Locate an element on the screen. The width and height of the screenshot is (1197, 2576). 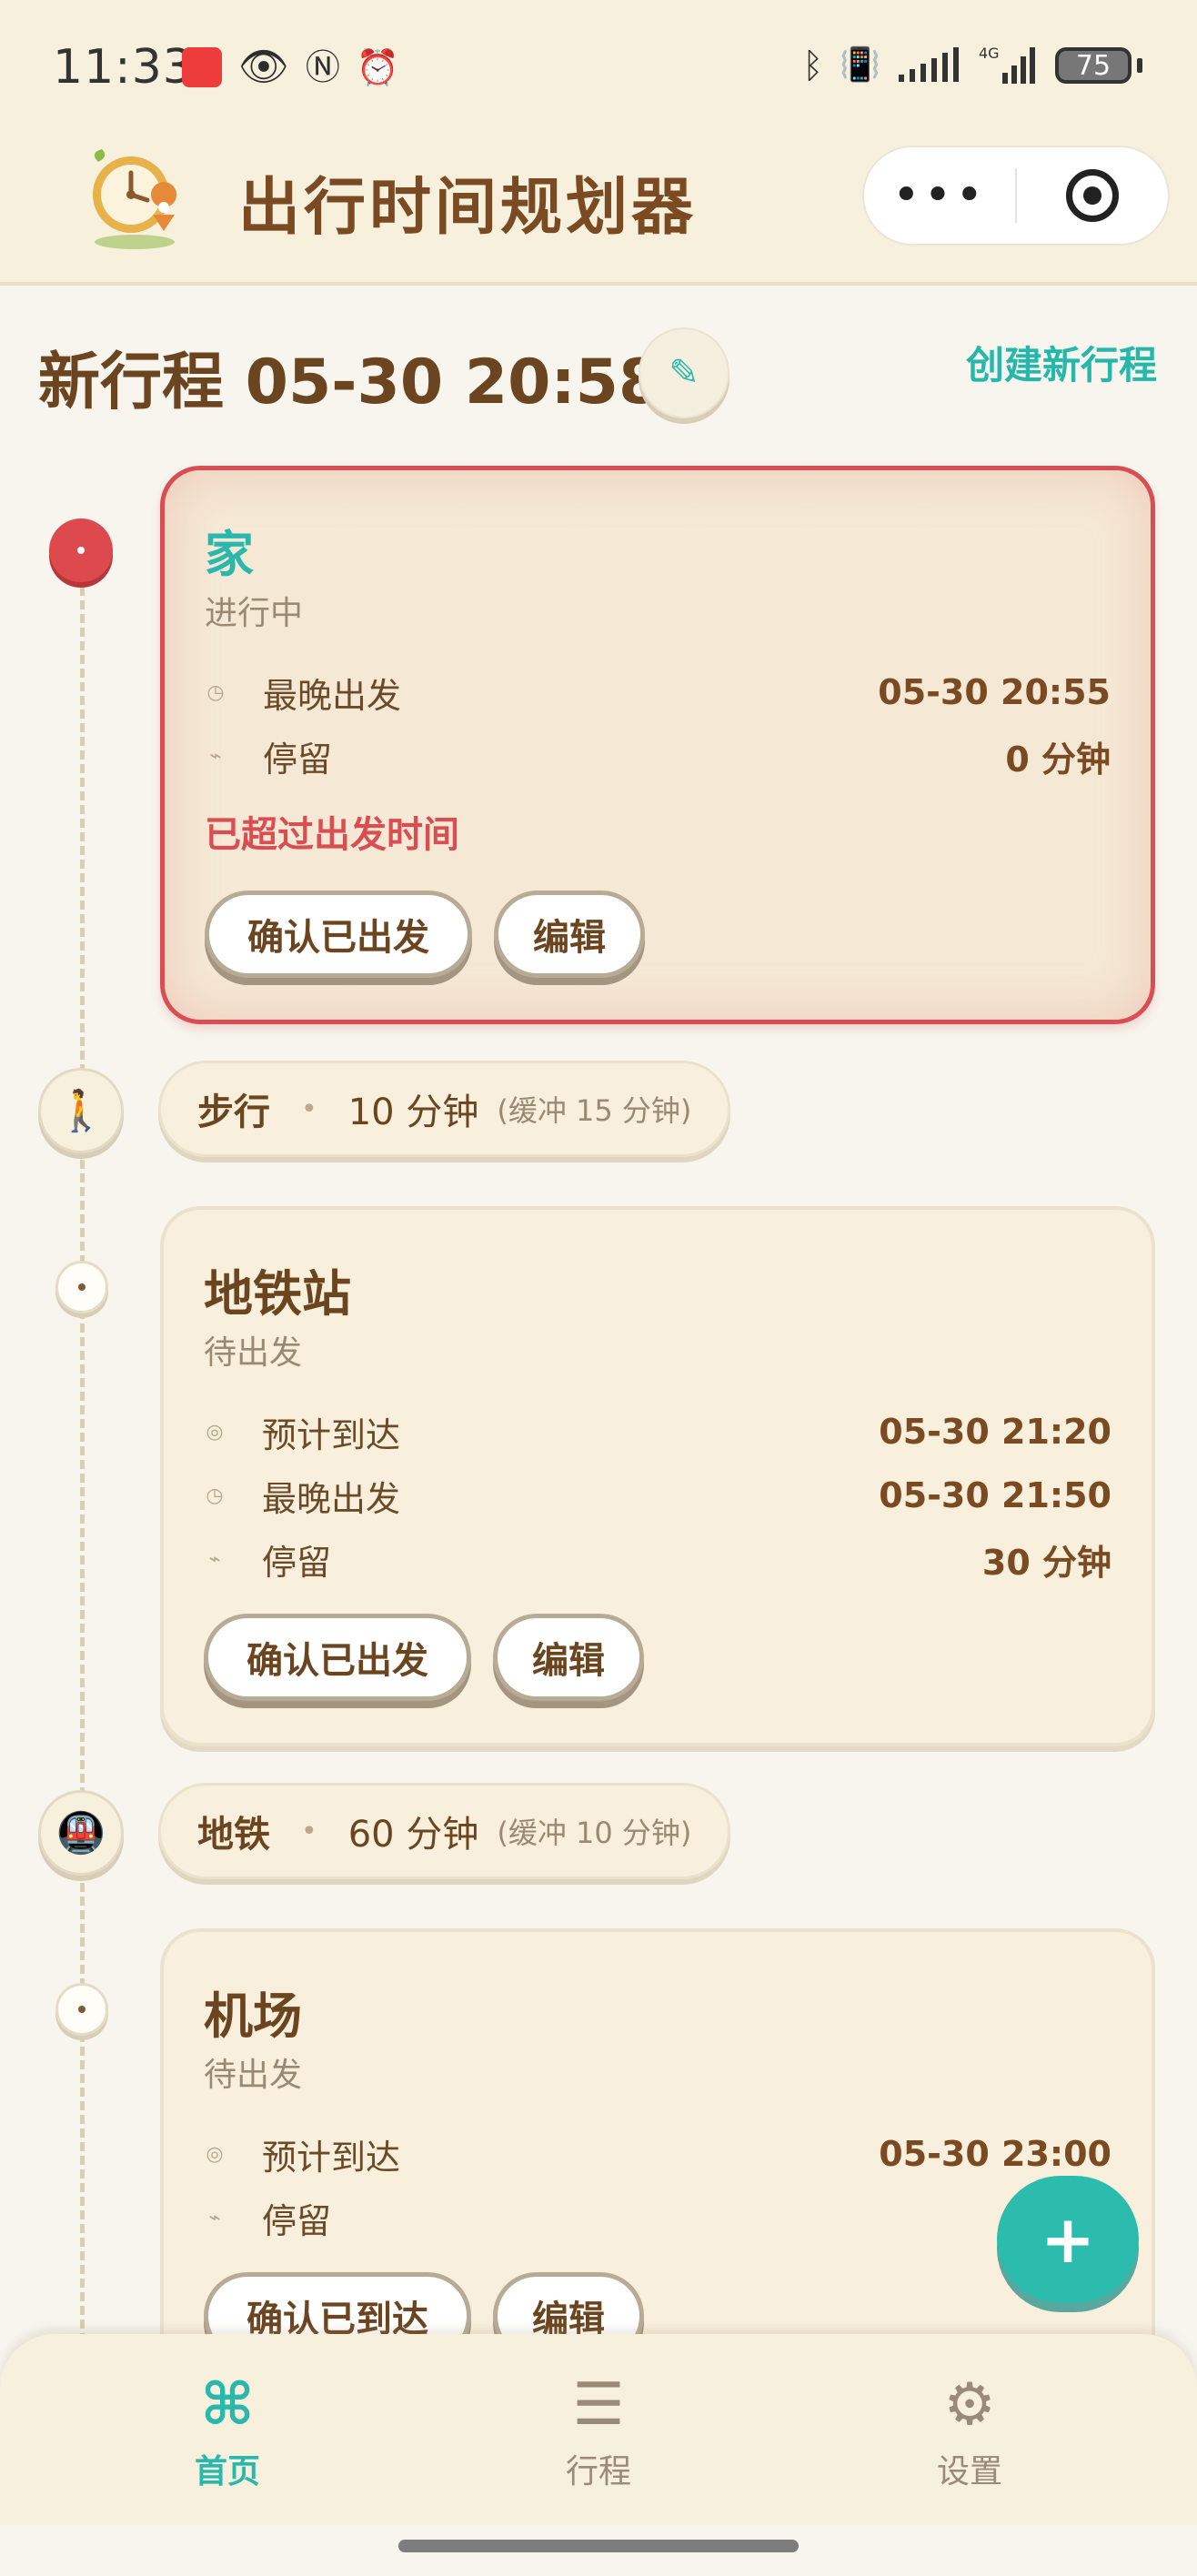
info-row-eta: ◎ 预计到达 05-30 21:20 is located at coordinates (658, 1431).